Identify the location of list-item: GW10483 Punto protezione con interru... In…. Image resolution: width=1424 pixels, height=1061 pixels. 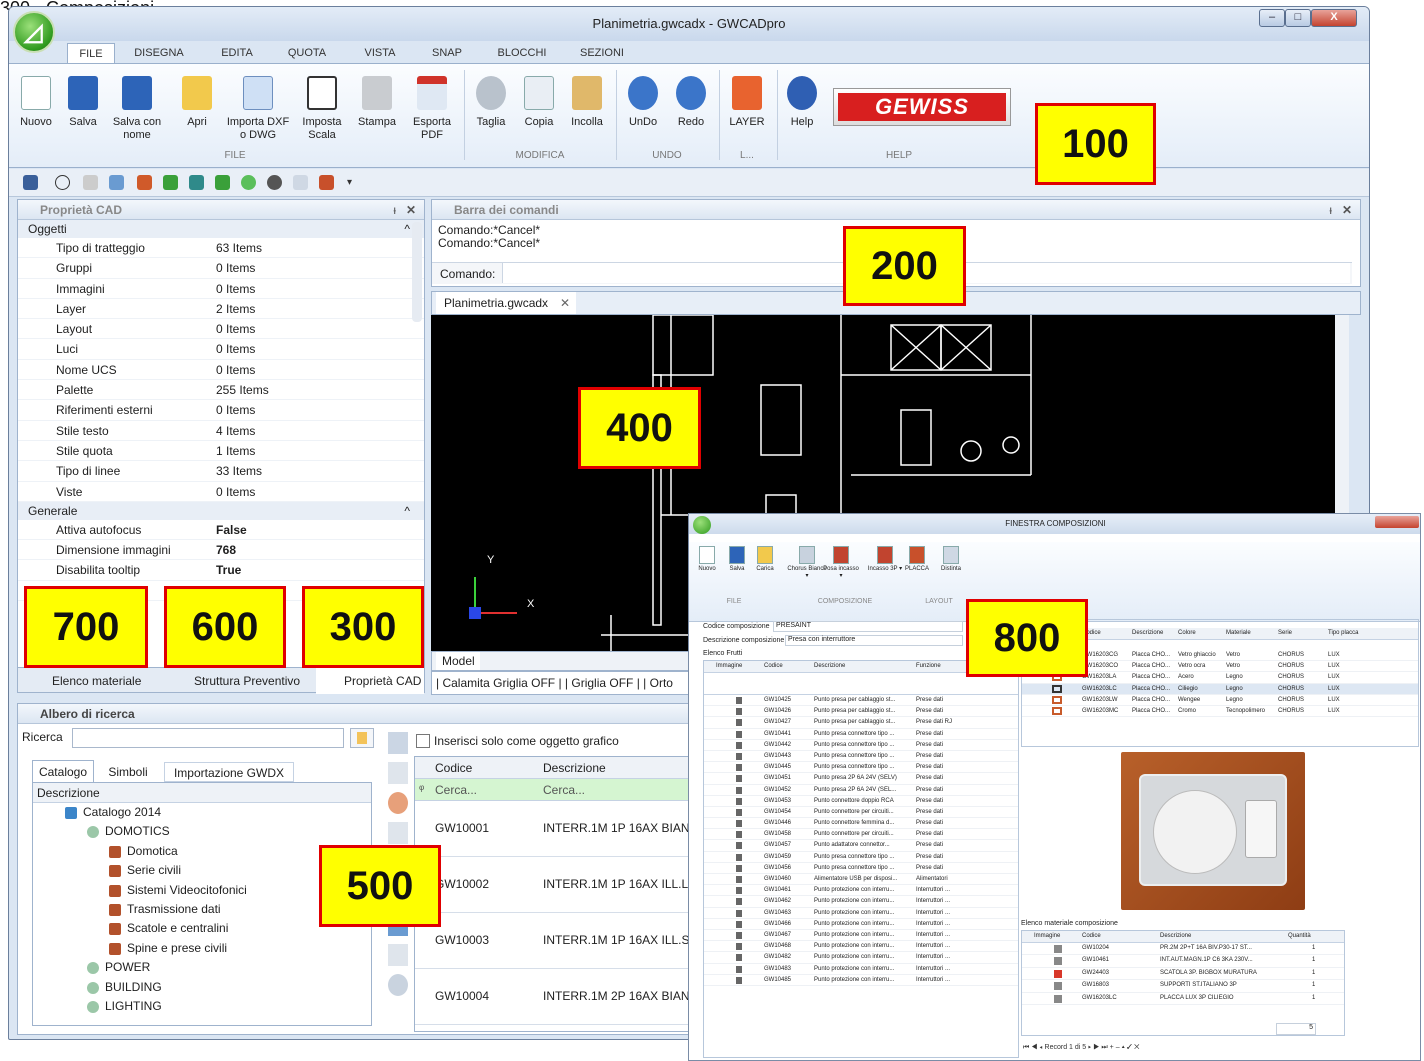
(861, 969).